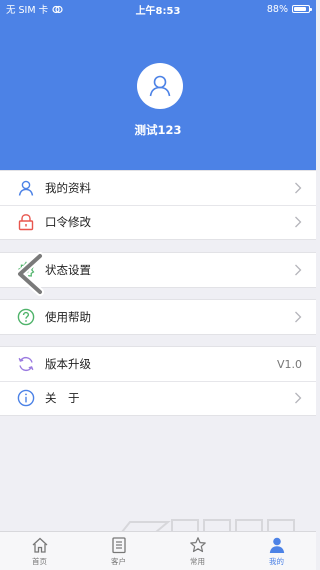  I want to click on status-time: 上午8:53, so click(158, 11).